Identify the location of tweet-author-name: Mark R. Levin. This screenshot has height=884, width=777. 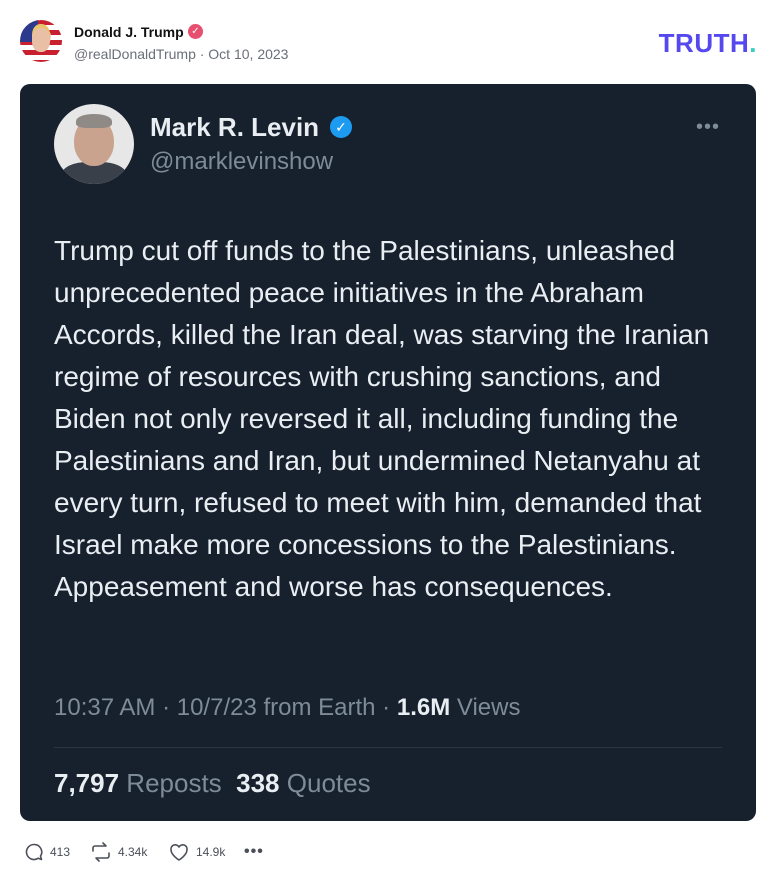
(235, 127).